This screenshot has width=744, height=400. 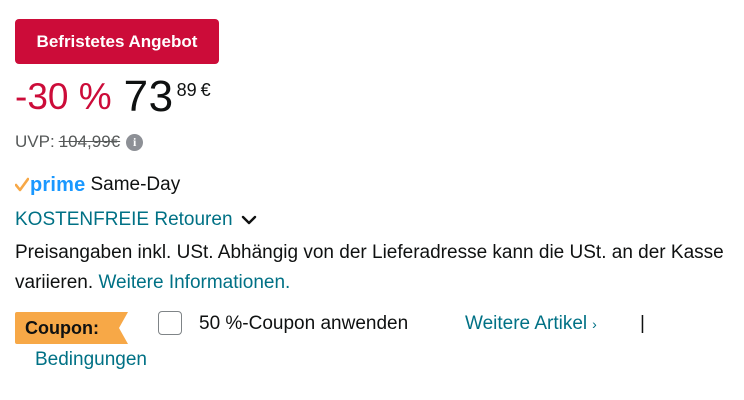 What do you see at coordinates (170, 323) in the screenshot?
I see `coupon-checkbox` at bounding box center [170, 323].